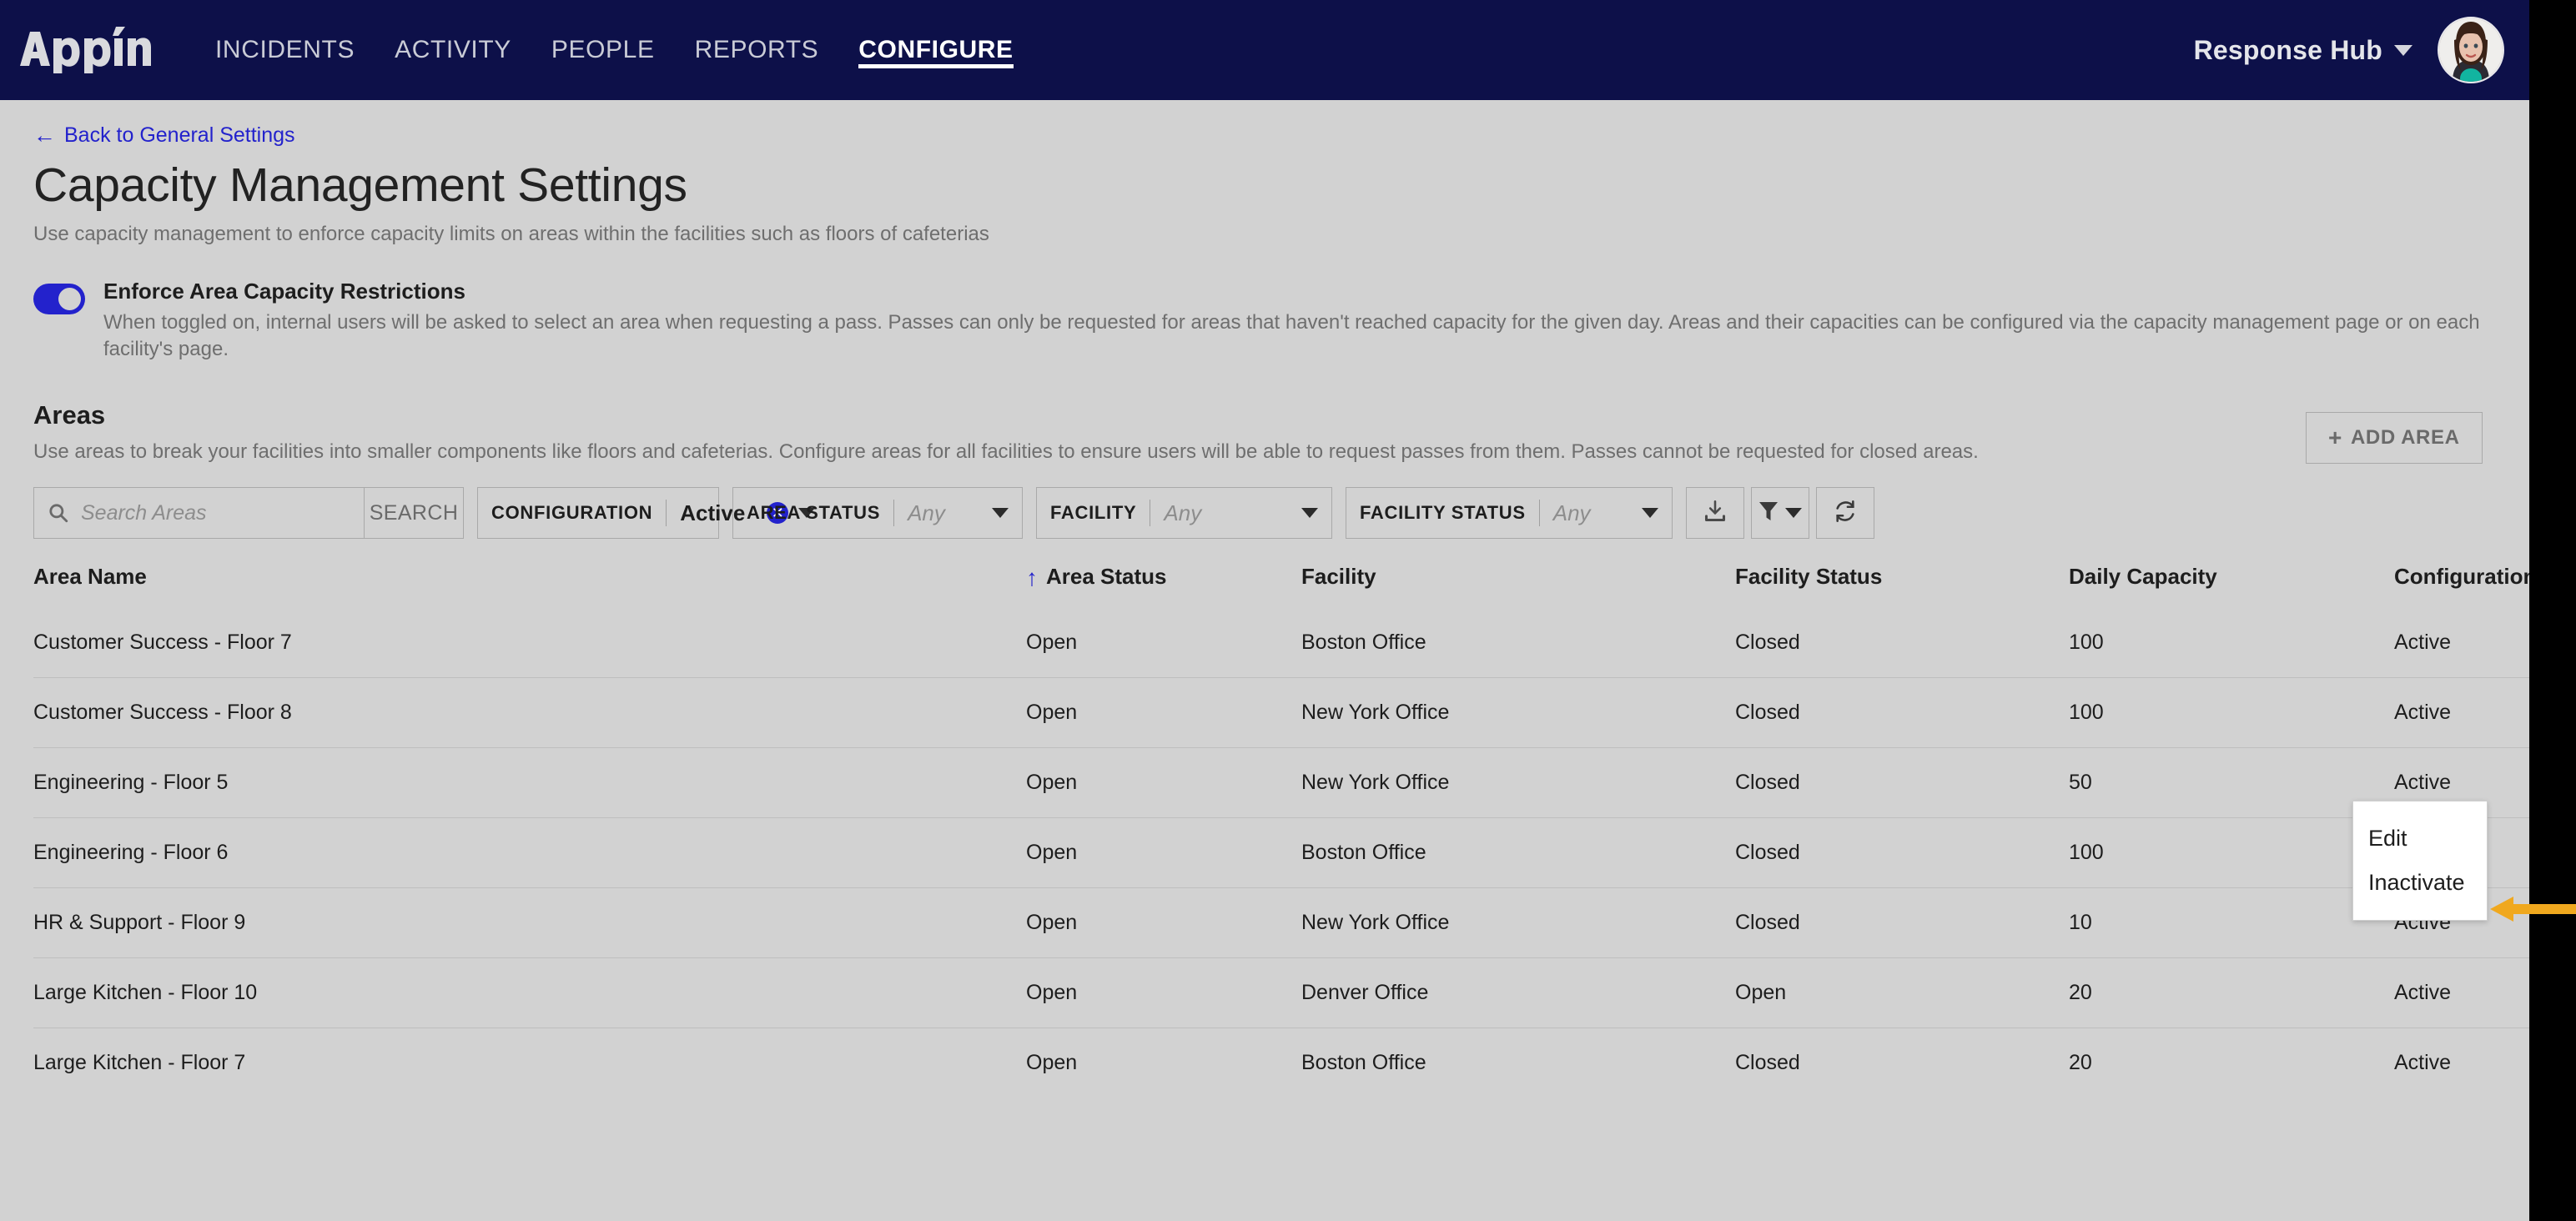  I want to click on filter-area-status: AREA STATUS Any, so click(877, 513).